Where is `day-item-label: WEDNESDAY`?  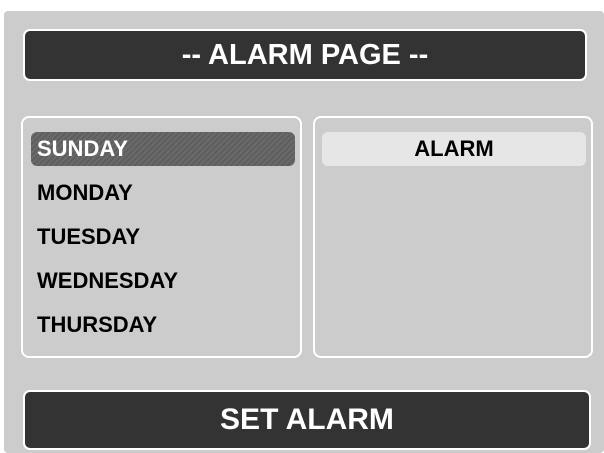
day-item-label: WEDNESDAY is located at coordinates (107, 280).